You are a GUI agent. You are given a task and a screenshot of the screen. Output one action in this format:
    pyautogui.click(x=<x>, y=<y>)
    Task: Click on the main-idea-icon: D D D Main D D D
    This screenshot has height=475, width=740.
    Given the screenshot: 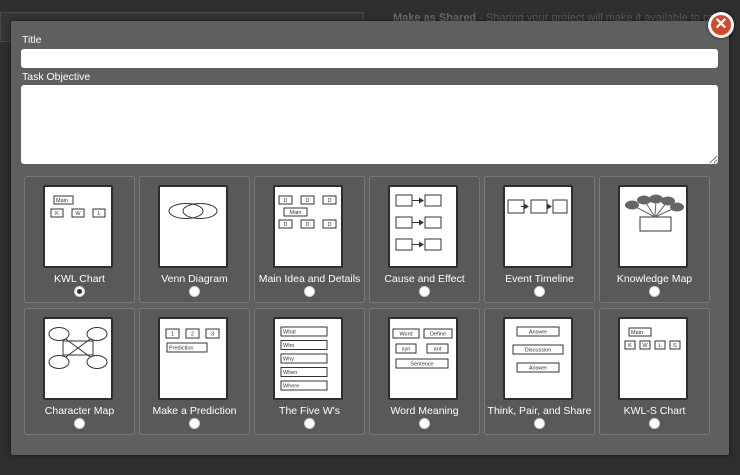 What is the action you would take?
    pyautogui.click(x=308, y=226)
    